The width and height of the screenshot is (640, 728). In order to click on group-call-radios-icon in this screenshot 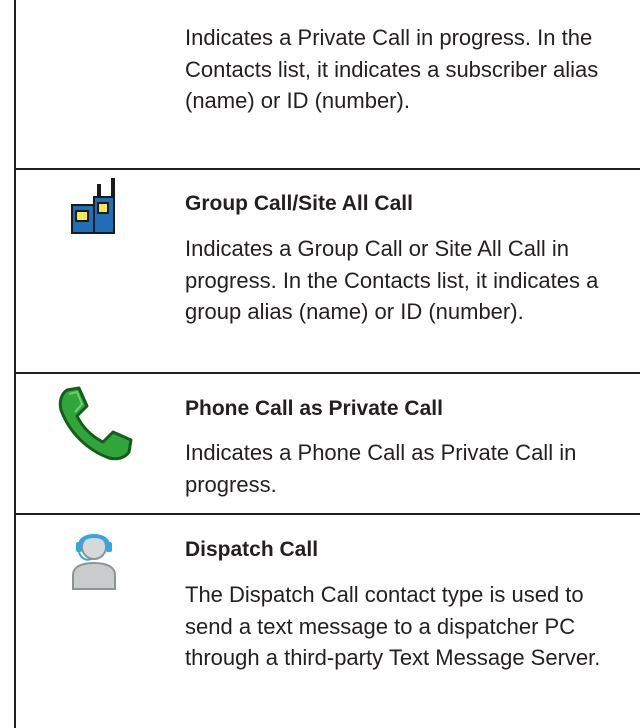, I will do `click(93, 206)`.